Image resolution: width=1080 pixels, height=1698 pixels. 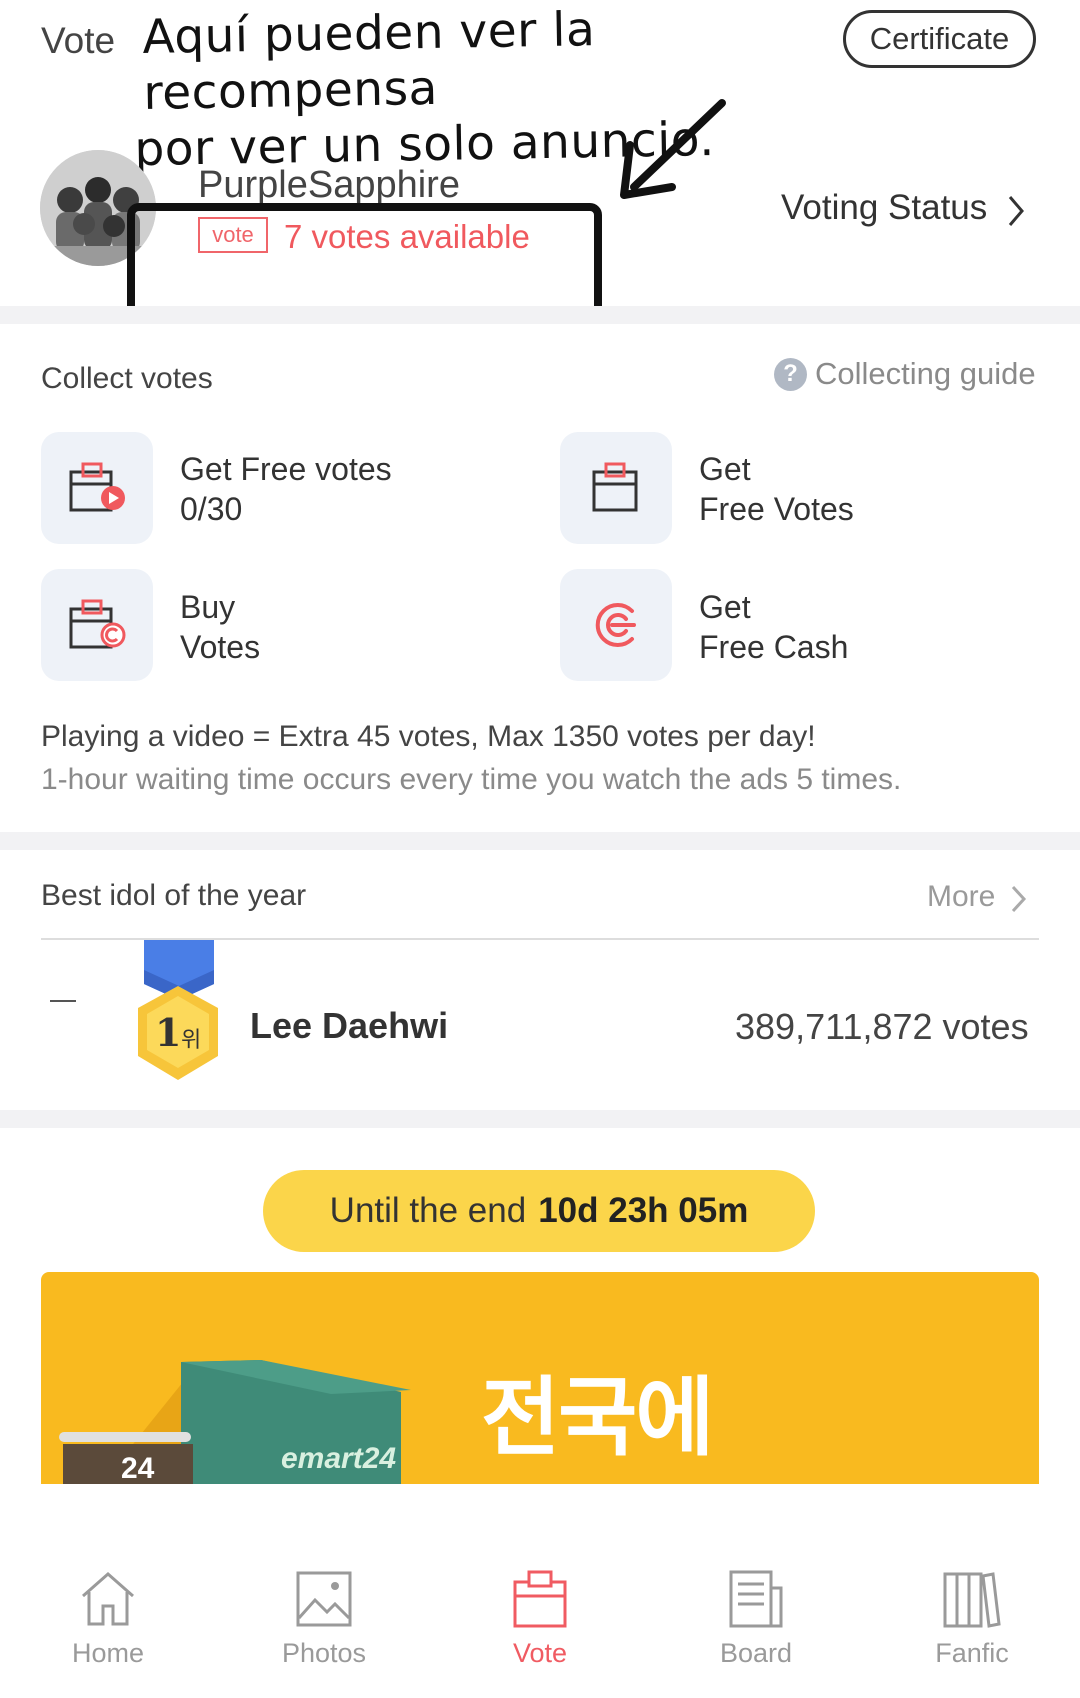 What do you see at coordinates (364, 262) in the screenshot?
I see `annotation-highlight-box` at bounding box center [364, 262].